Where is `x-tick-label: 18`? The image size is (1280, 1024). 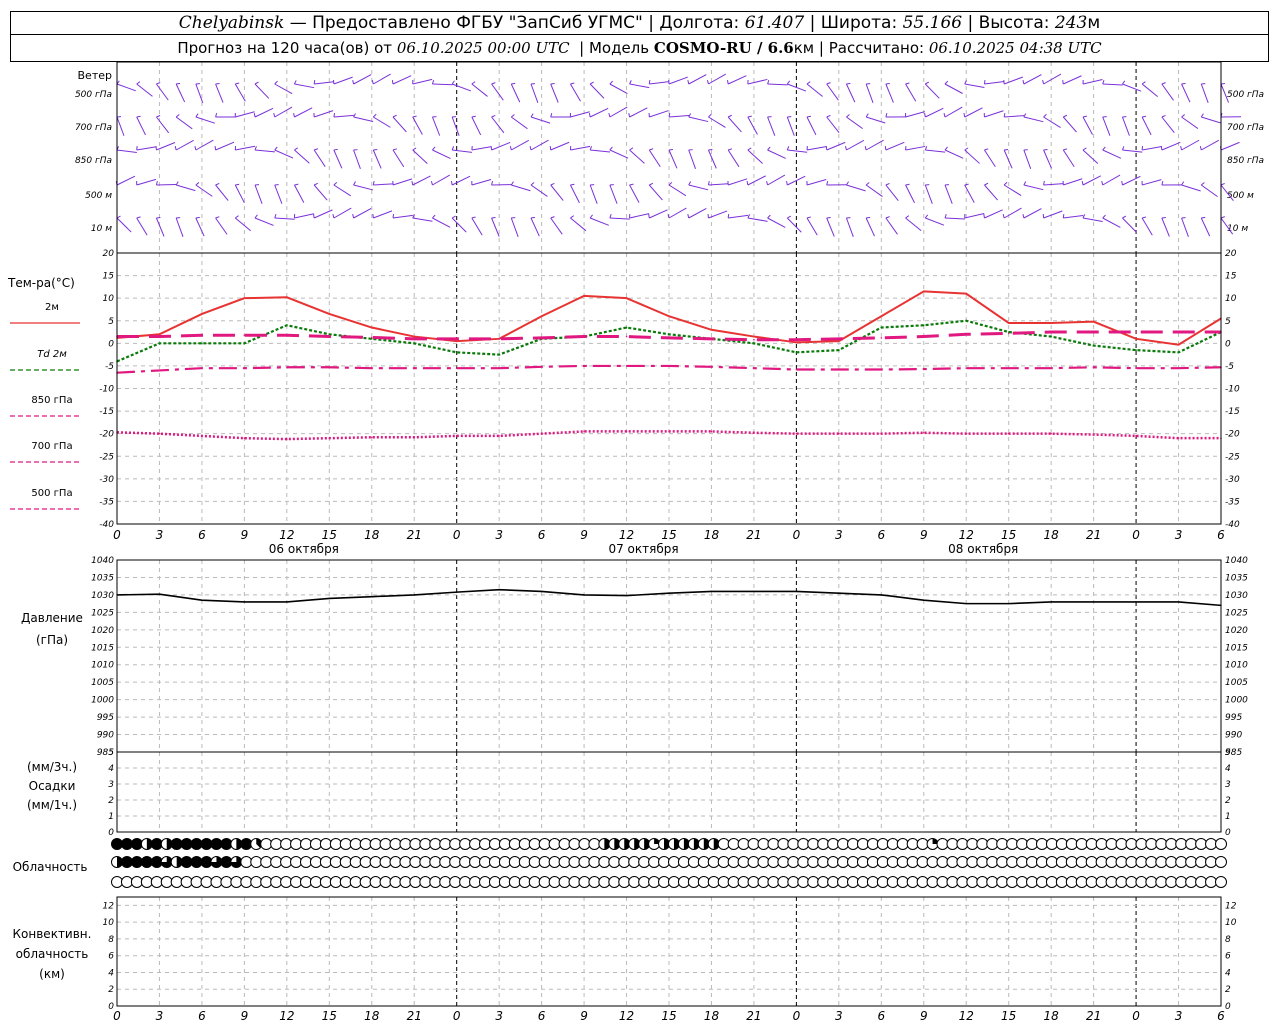 x-tick-label: 18 is located at coordinates (712, 535).